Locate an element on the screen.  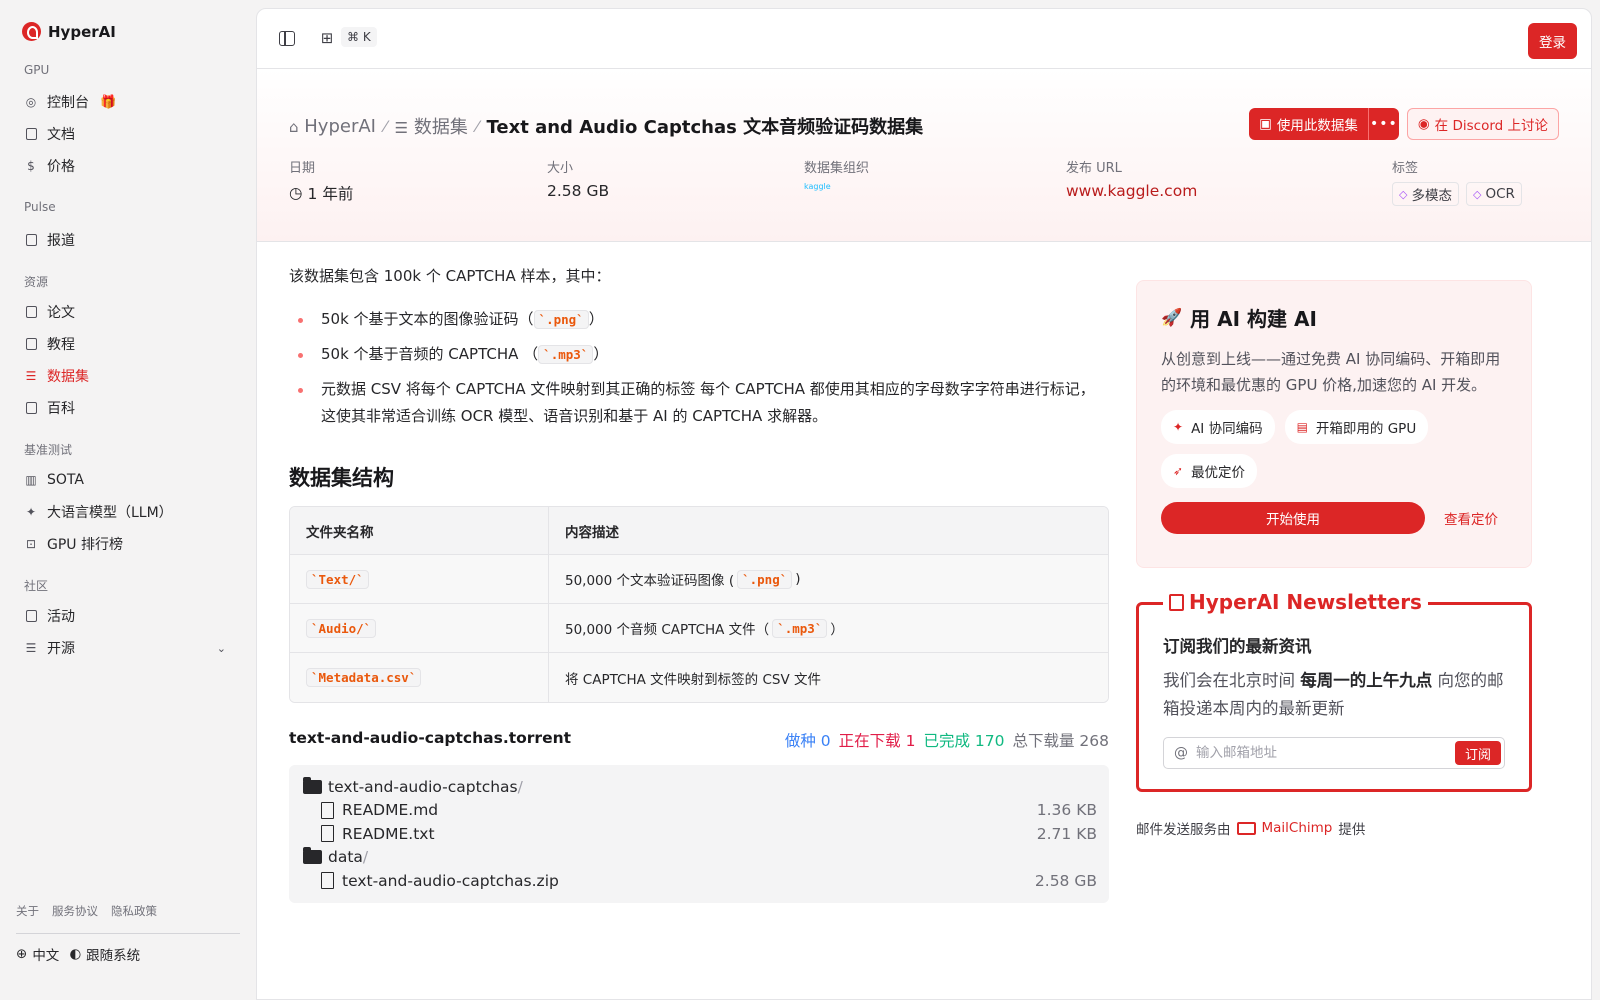
file-size: 2.58 GB is located at coordinates (1065, 880).